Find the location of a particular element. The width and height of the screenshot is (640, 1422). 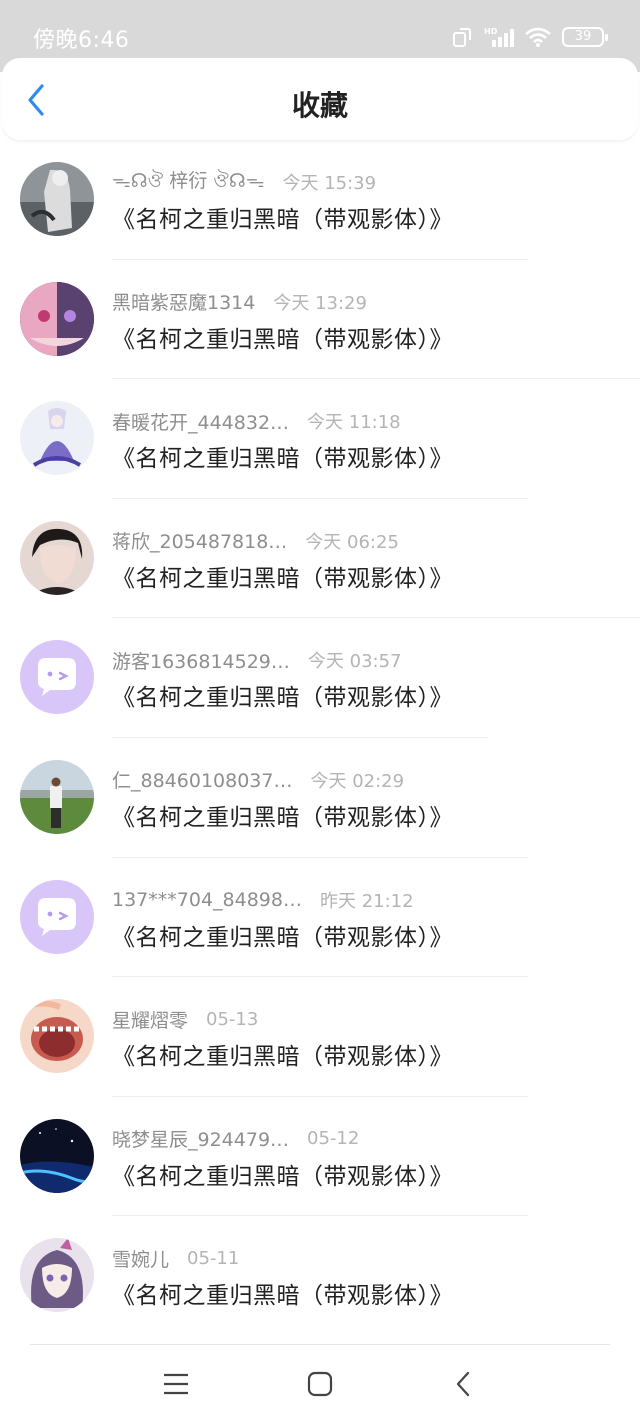

item-meta: 雪婉儿 05-11 is located at coordinates (175, 1258).